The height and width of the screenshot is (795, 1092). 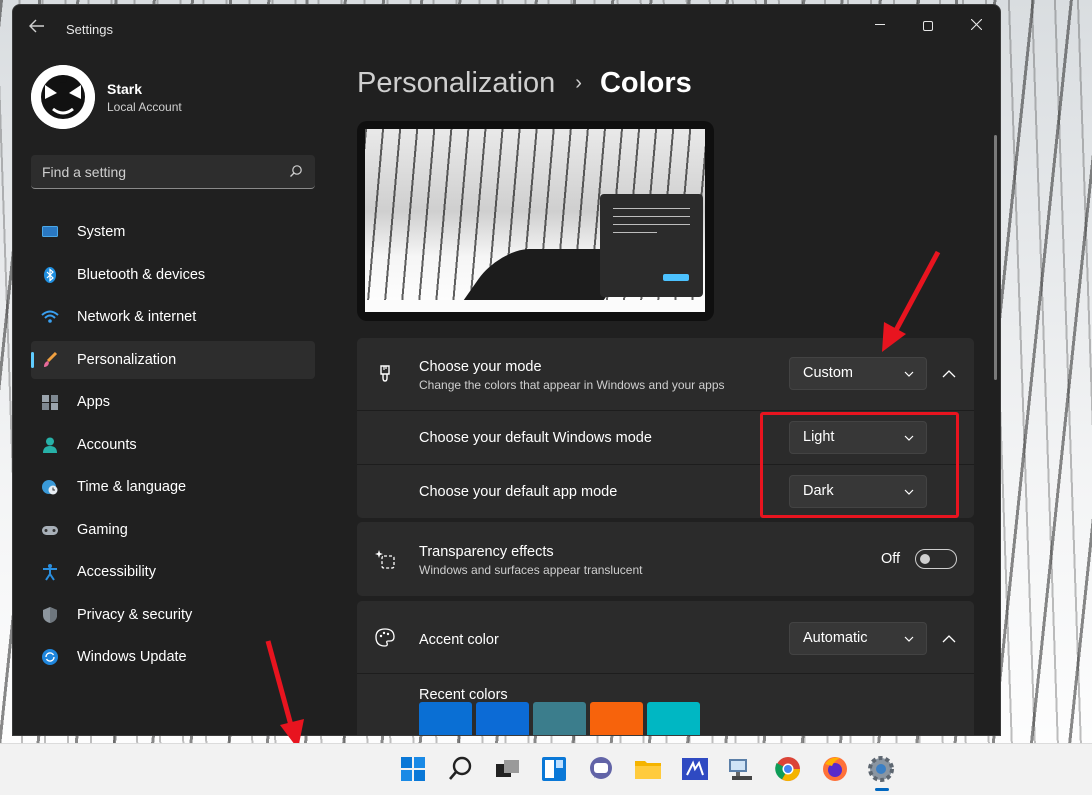 I want to click on accent-dropdown-value: Automatic, so click(x=835, y=638).